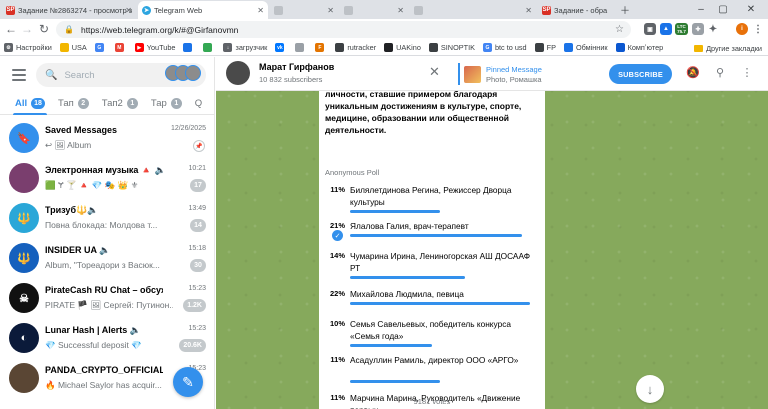  What do you see at coordinates (238, 73) in the screenshot?
I see `channel-avatar` at bounding box center [238, 73].